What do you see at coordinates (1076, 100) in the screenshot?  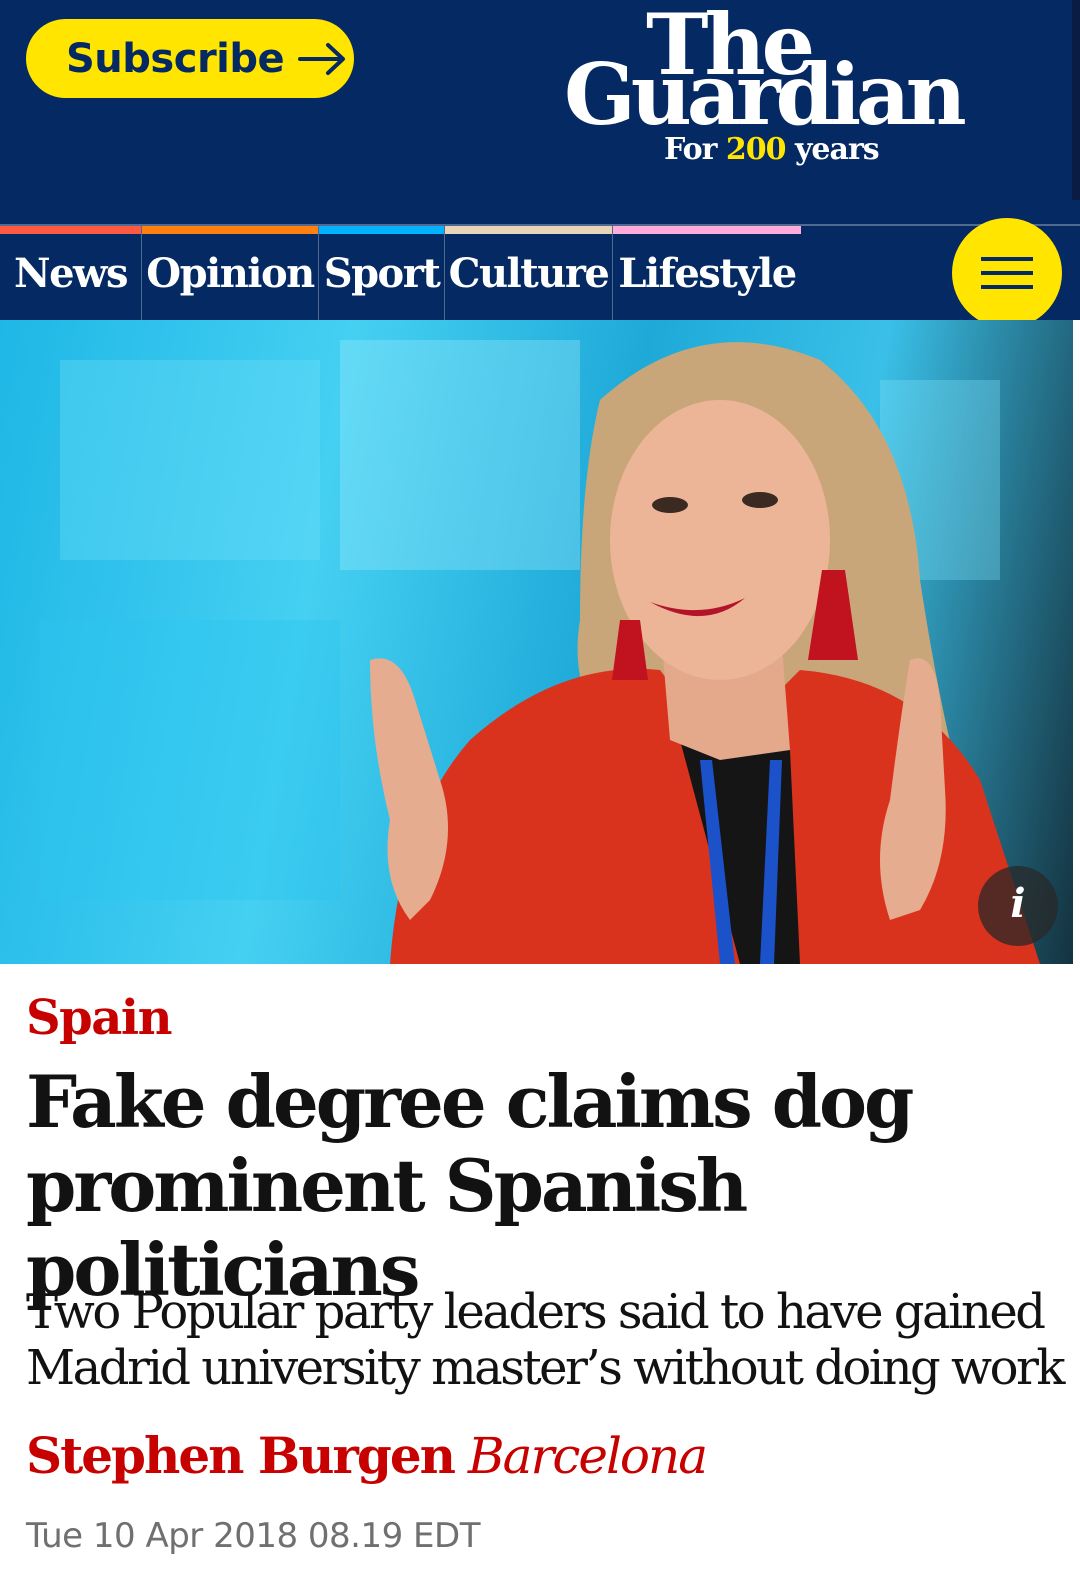 I see `scroll-edge` at bounding box center [1076, 100].